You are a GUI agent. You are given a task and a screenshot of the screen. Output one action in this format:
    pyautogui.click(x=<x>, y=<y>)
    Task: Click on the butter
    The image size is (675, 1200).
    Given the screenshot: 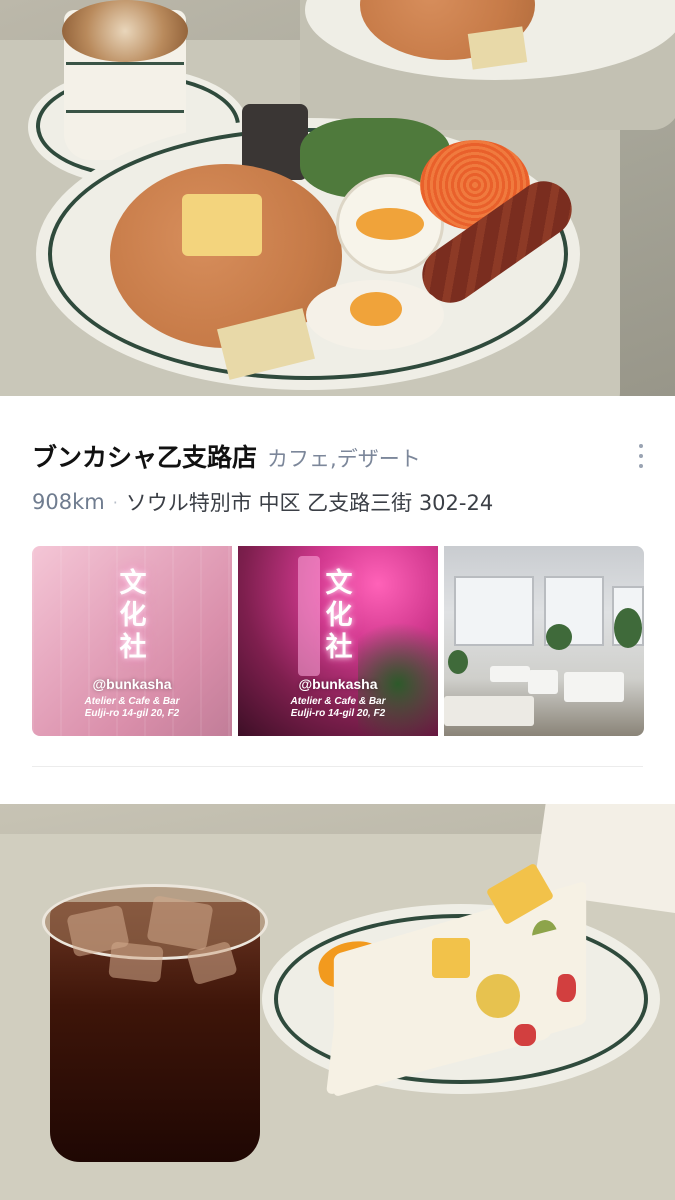 What is the action you would take?
    pyautogui.click(x=222, y=225)
    